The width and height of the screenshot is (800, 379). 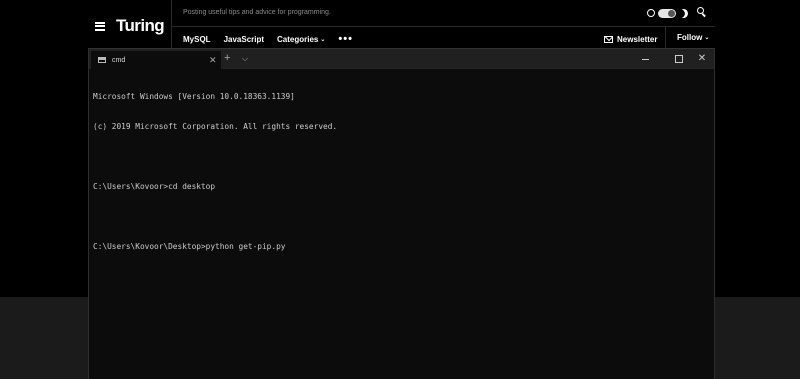 What do you see at coordinates (401, 59) in the screenshot?
I see `terminal-tab-bar: cmd ✕ + ⌵ ✕` at bounding box center [401, 59].